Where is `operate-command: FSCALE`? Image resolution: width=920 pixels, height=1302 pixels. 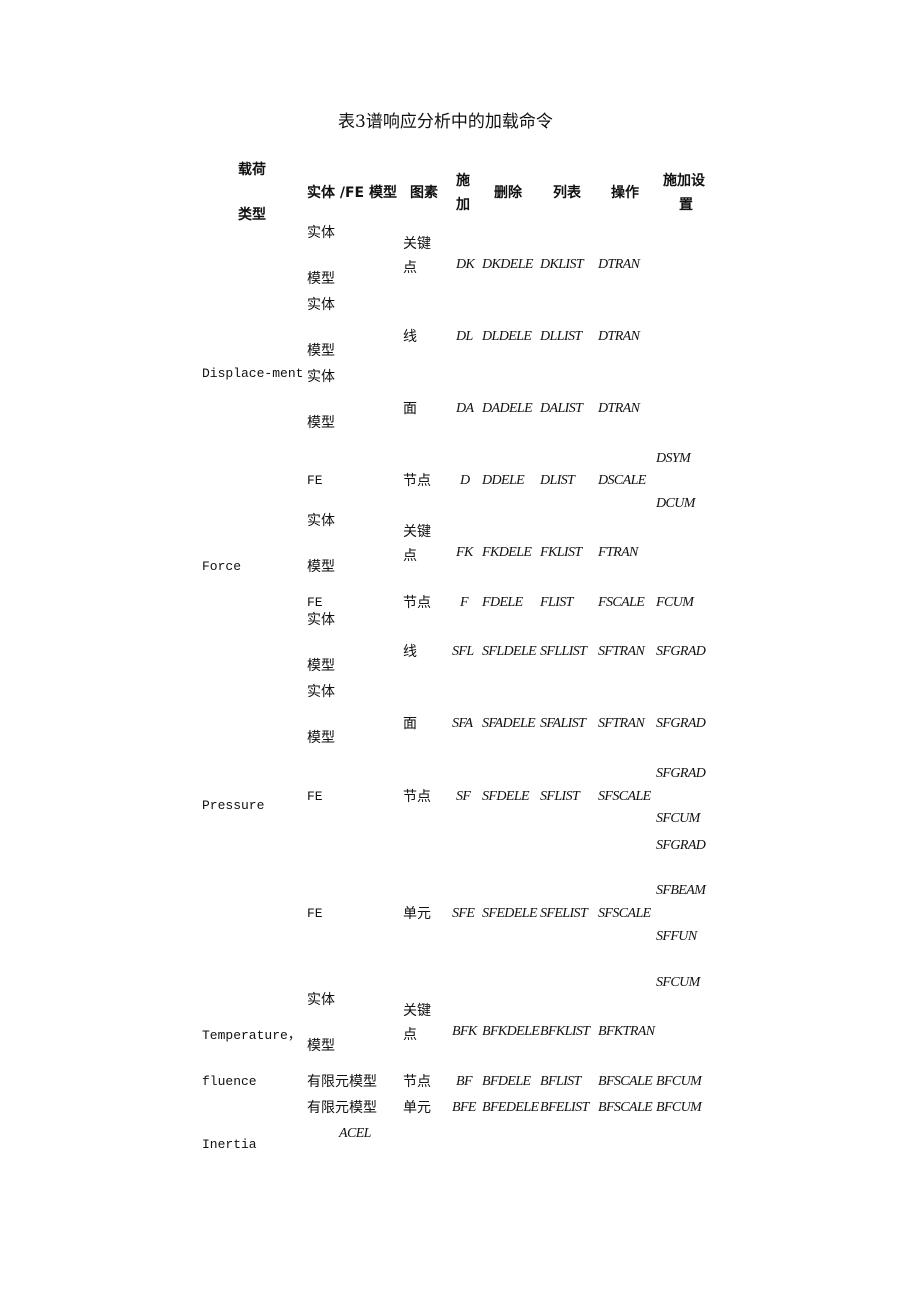 operate-command: FSCALE is located at coordinates (621, 602).